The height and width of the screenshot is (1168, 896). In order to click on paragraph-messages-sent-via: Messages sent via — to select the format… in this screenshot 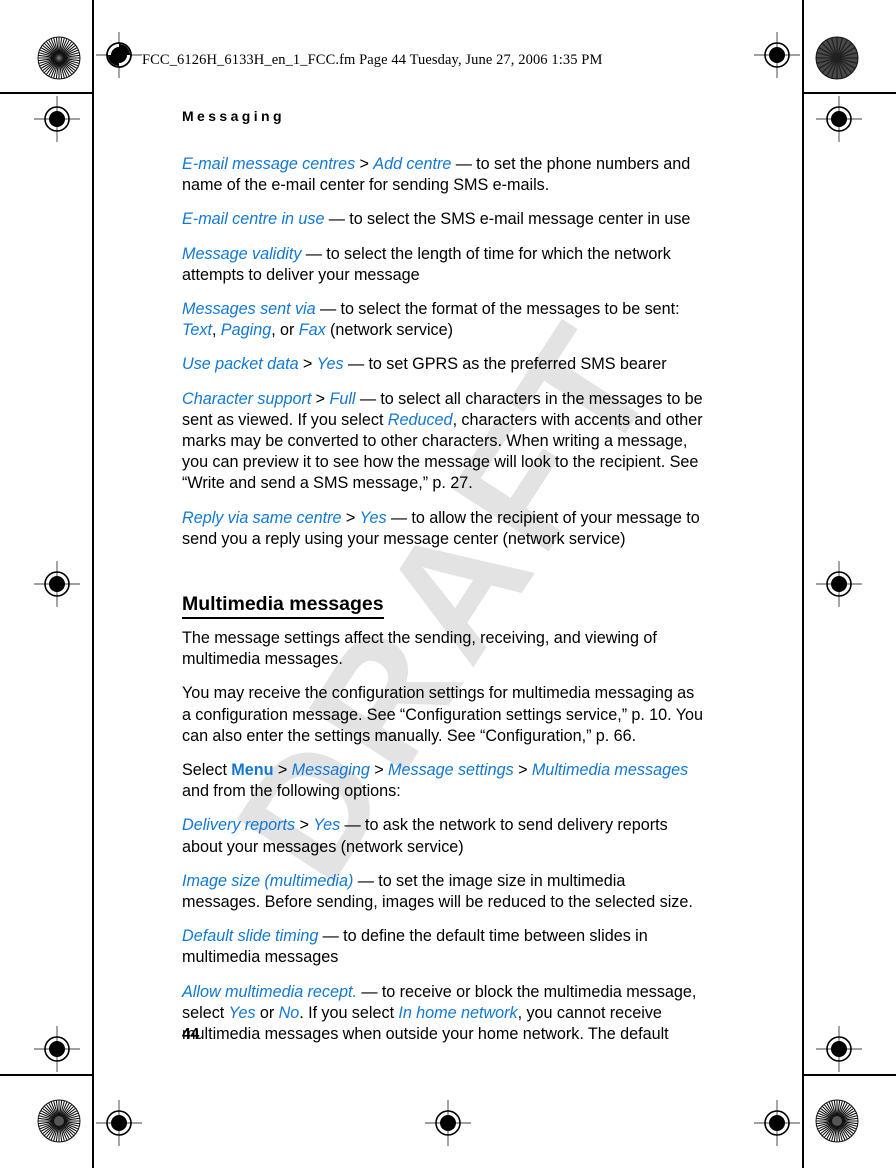, I will do `click(443, 320)`.